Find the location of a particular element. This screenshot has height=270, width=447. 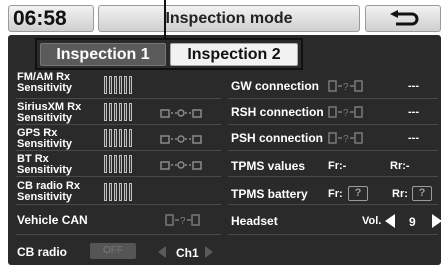

volume-up-icon is located at coordinates (437, 221).